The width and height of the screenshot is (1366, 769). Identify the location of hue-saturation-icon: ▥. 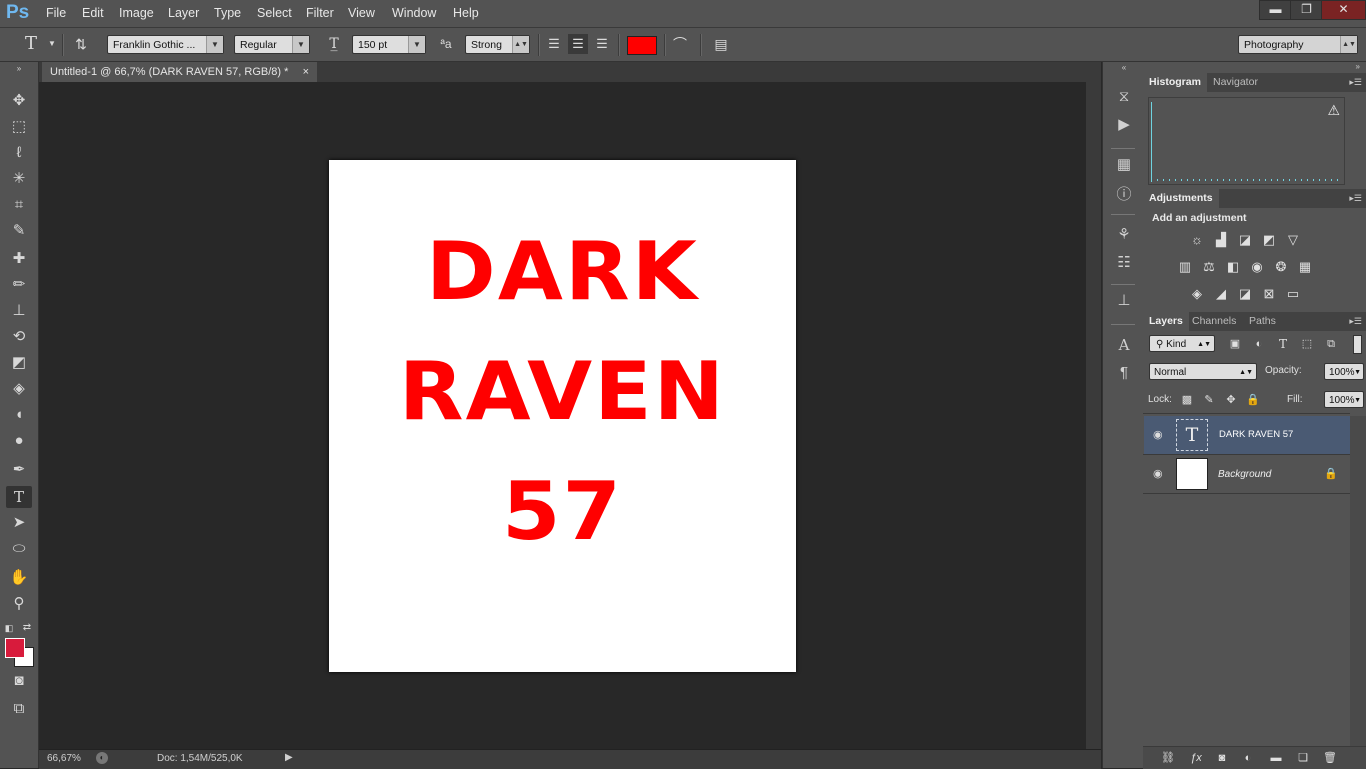
(1185, 267).